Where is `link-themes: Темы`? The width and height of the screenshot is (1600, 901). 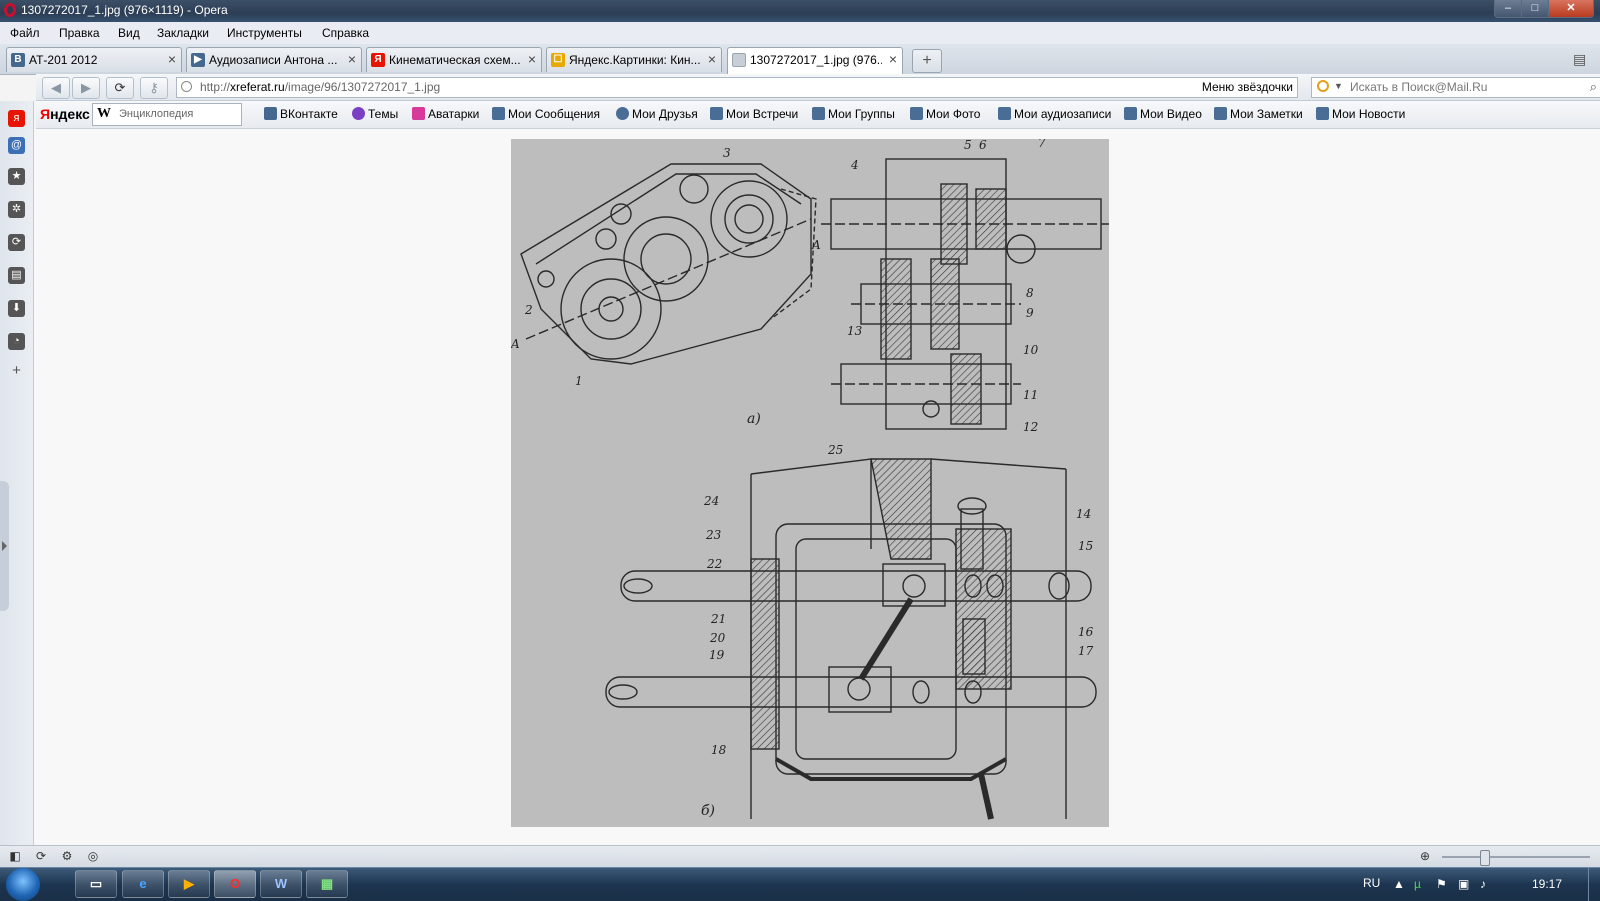 link-themes: Темы is located at coordinates (375, 114).